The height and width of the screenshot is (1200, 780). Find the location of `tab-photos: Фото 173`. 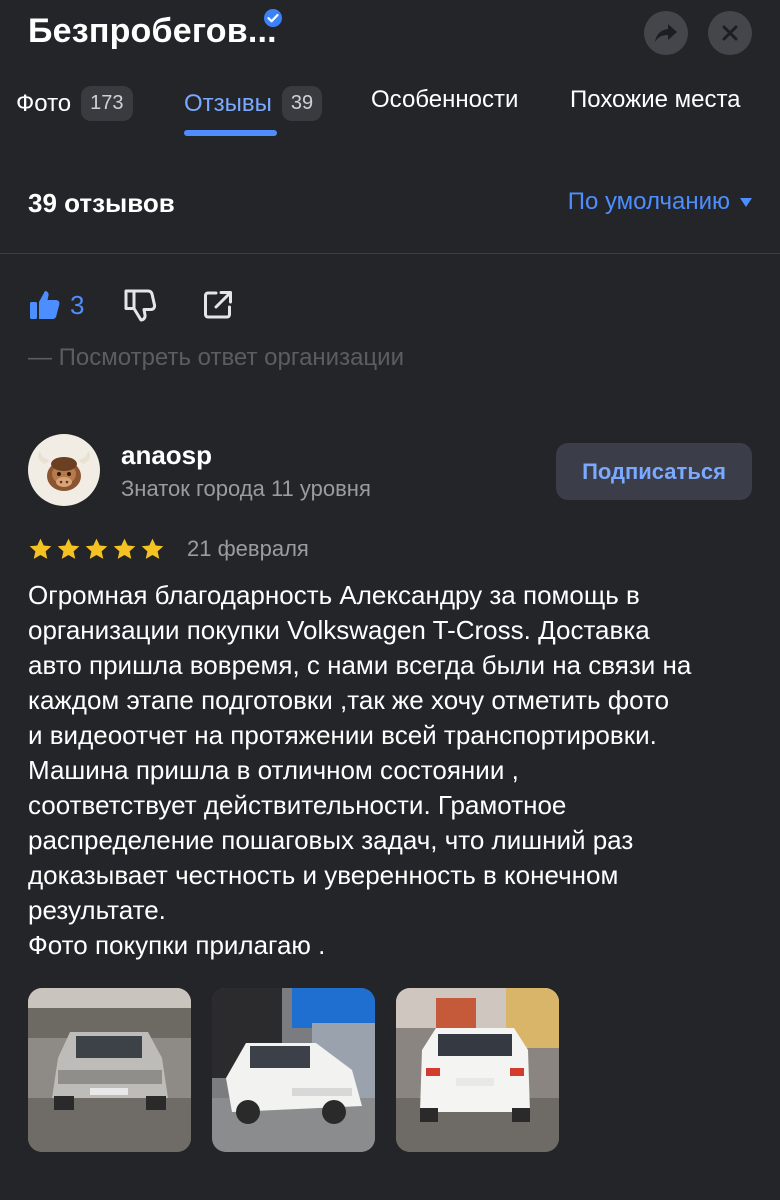

tab-photos: Фото 173 is located at coordinates (74, 103).